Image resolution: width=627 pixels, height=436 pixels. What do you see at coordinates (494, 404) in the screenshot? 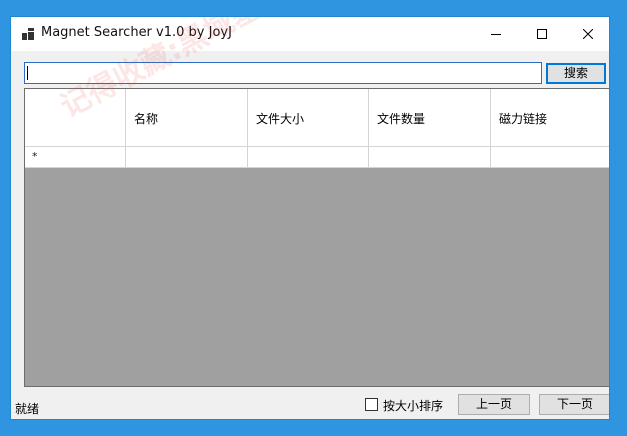
I see `previous-page-button: 上一页` at bounding box center [494, 404].